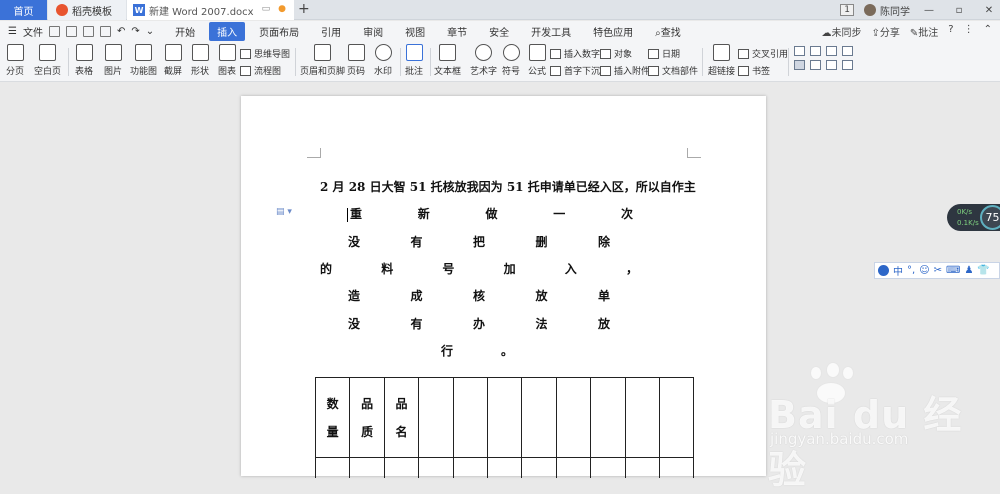  I want to click on insert-number-button: 插入数字, so click(575, 53).